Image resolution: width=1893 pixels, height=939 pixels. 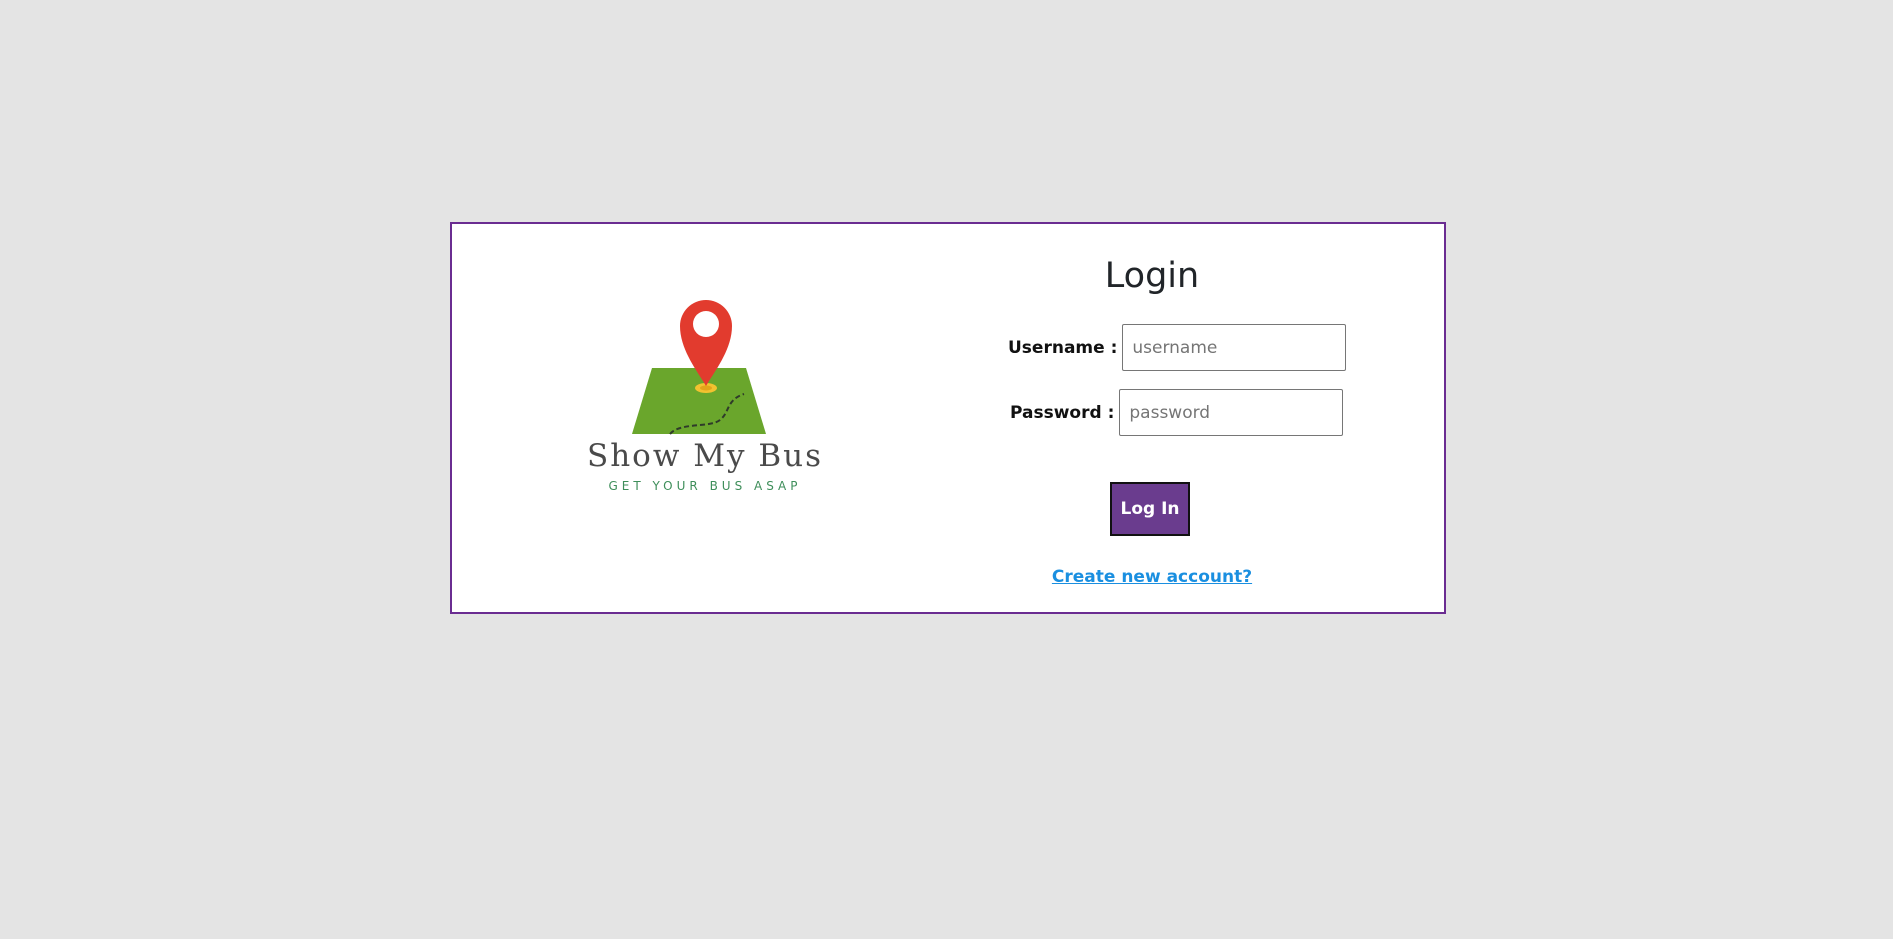 I want to click on login-button: Log In, so click(x=1150, y=509).